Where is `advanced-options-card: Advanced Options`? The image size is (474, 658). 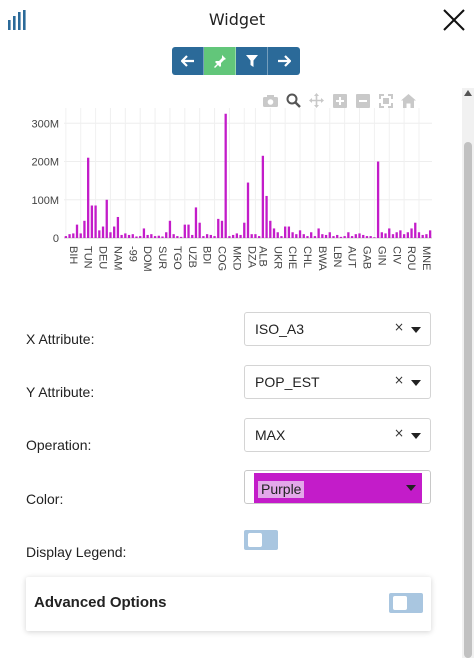
advanced-options-card: Advanced Options is located at coordinates (228, 604).